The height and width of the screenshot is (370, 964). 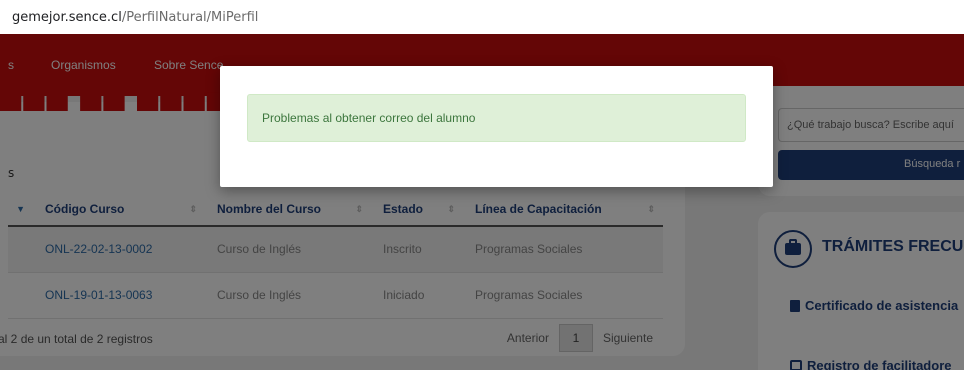 What do you see at coordinates (67, 17) in the screenshot?
I see `url-host: gemejor.sence.cl` at bounding box center [67, 17].